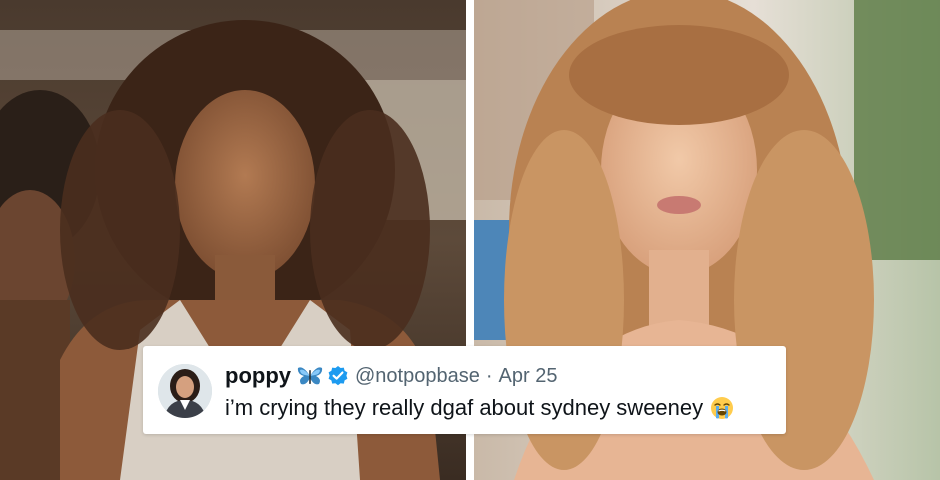 This screenshot has width=940, height=480. I want to click on butterfly-emoji-icon, so click(310, 376).